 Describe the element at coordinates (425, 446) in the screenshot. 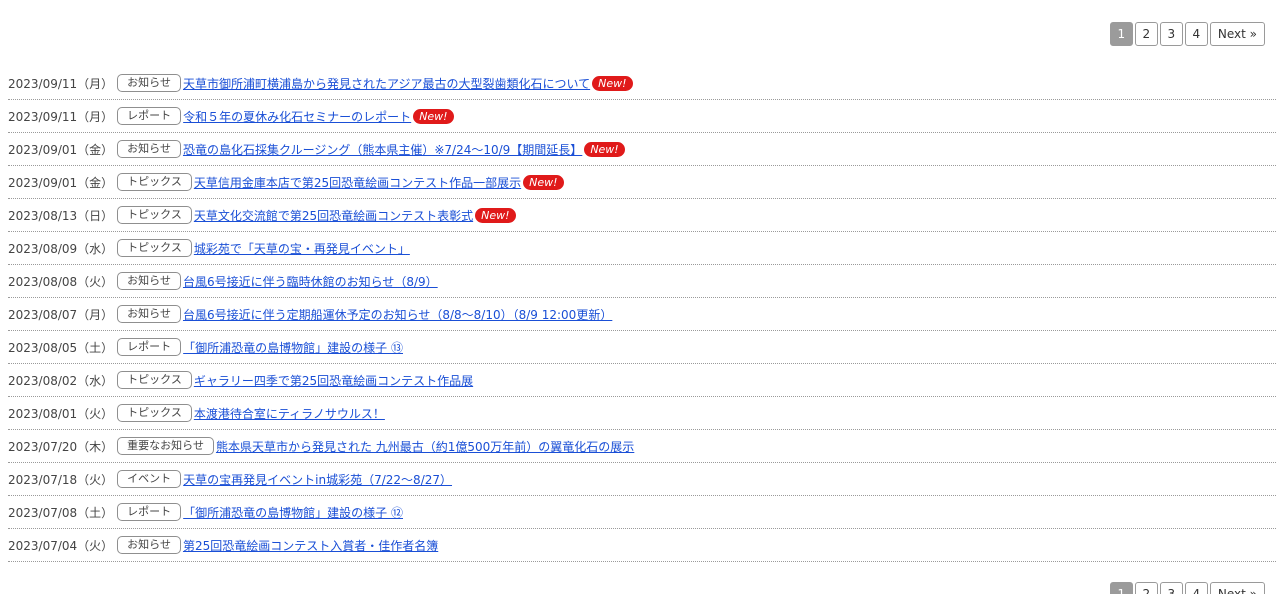

I see `news-title-link: 熊本県天草市から発見された 九州最古（約1億500万年前）の翼竜化石の展示` at that location.